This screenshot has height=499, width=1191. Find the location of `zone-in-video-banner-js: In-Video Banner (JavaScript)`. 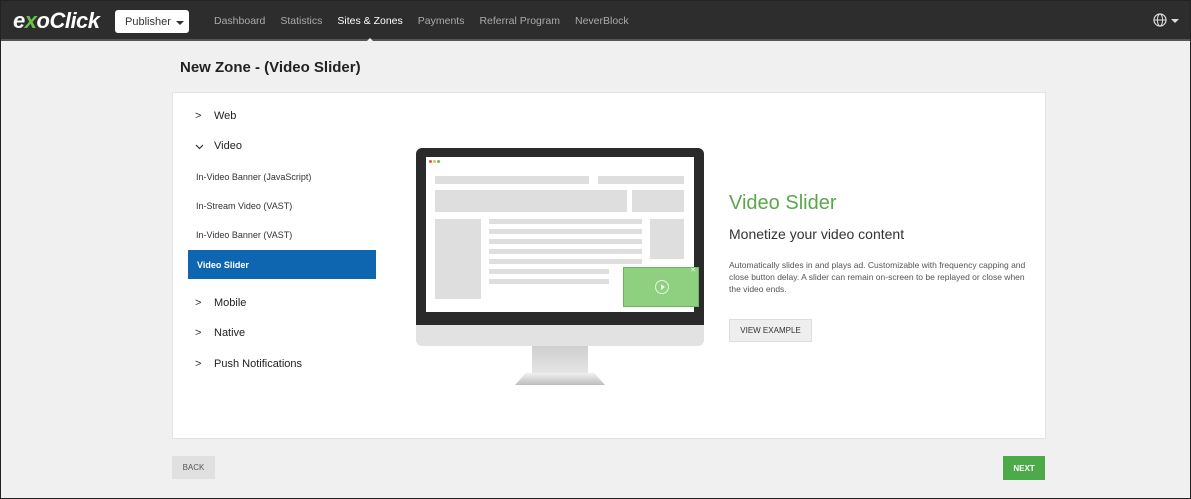

zone-in-video-banner-js: In-Video Banner (JavaScript) is located at coordinates (253, 177).